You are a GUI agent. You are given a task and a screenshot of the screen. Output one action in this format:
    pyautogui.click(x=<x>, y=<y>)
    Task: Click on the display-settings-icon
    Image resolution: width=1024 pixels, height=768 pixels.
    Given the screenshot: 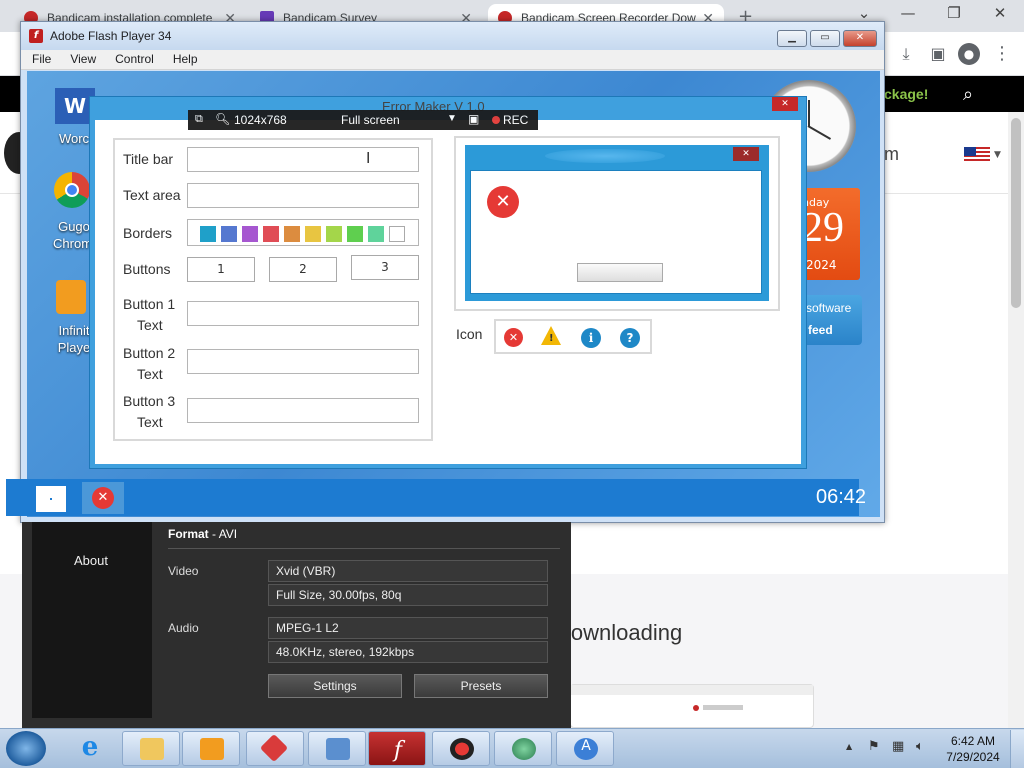 What is the action you would take?
    pyautogui.click(x=338, y=749)
    